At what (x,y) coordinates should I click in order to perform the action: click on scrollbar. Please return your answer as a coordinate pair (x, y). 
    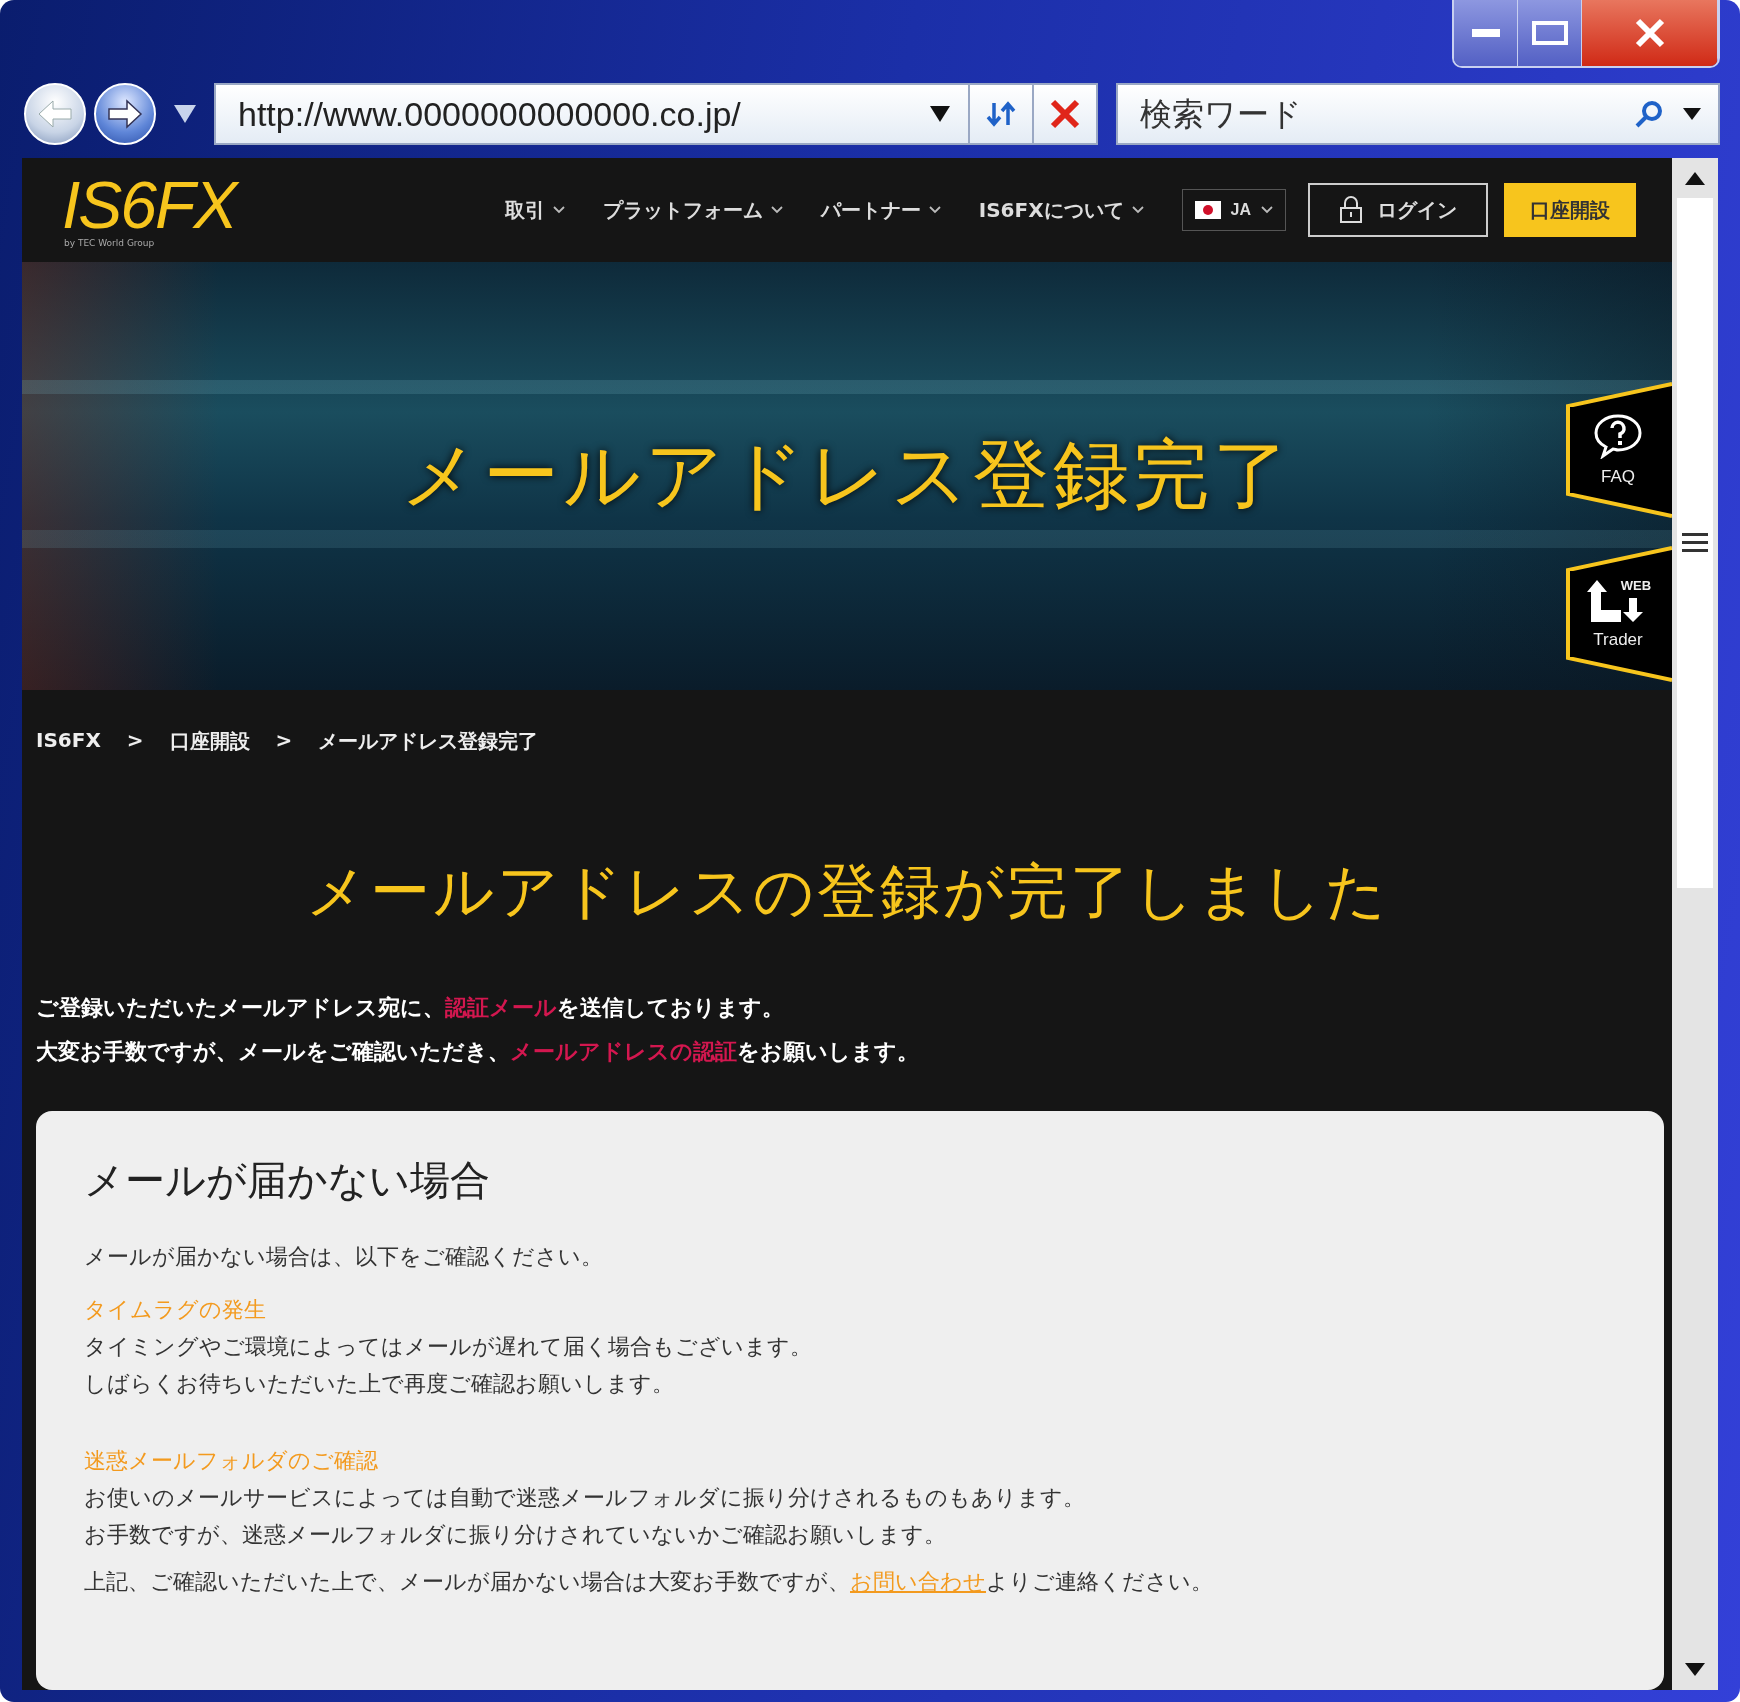
    Looking at the image, I should click on (1695, 924).